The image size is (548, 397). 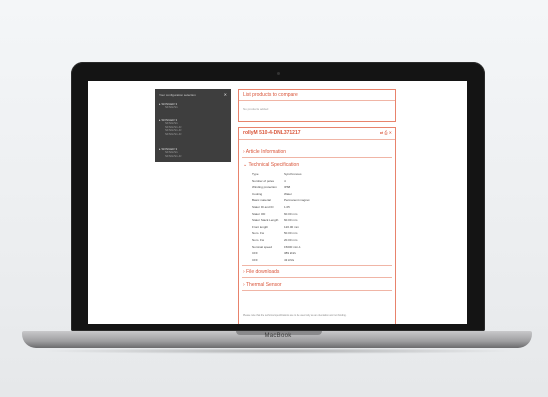 What do you see at coordinates (278, 351) in the screenshot?
I see `laptop-shadow` at bounding box center [278, 351].